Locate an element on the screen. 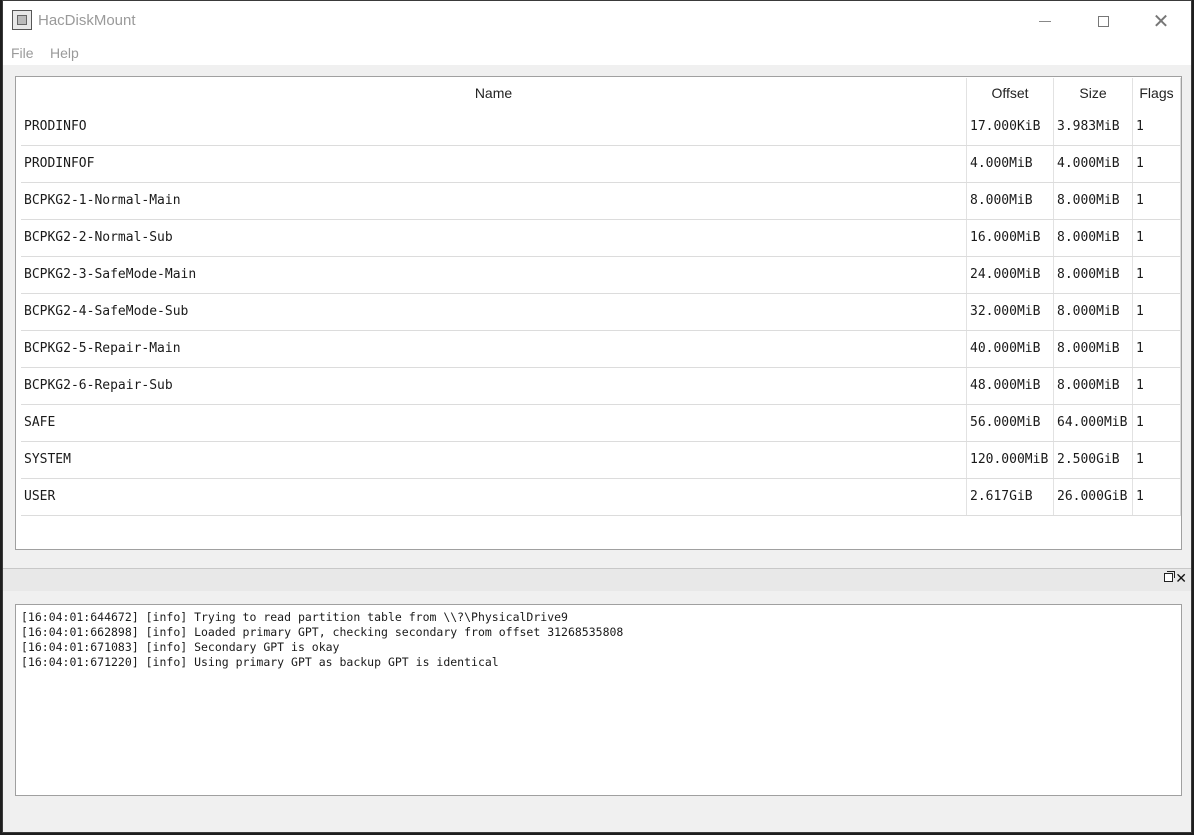 The width and height of the screenshot is (1194, 835). table-row: PRODINFOF 4.000MiB 4.000MiB 1 is located at coordinates (601, 164).